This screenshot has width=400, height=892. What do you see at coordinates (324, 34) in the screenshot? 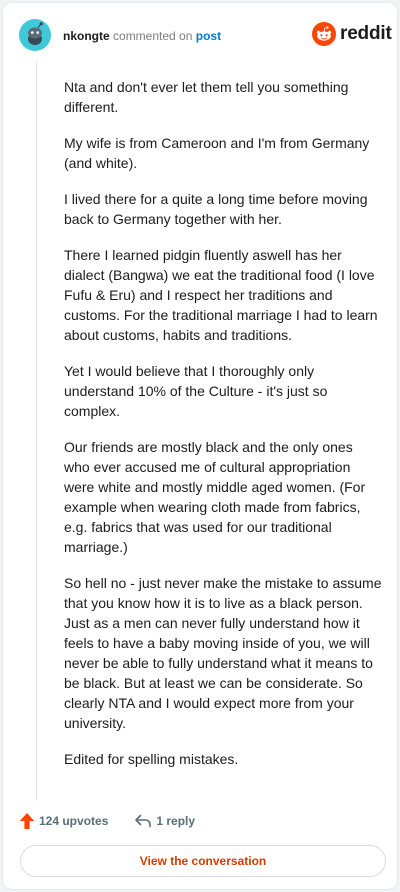
I see `reddit-alien-icon` at bounding box center [324, 34].